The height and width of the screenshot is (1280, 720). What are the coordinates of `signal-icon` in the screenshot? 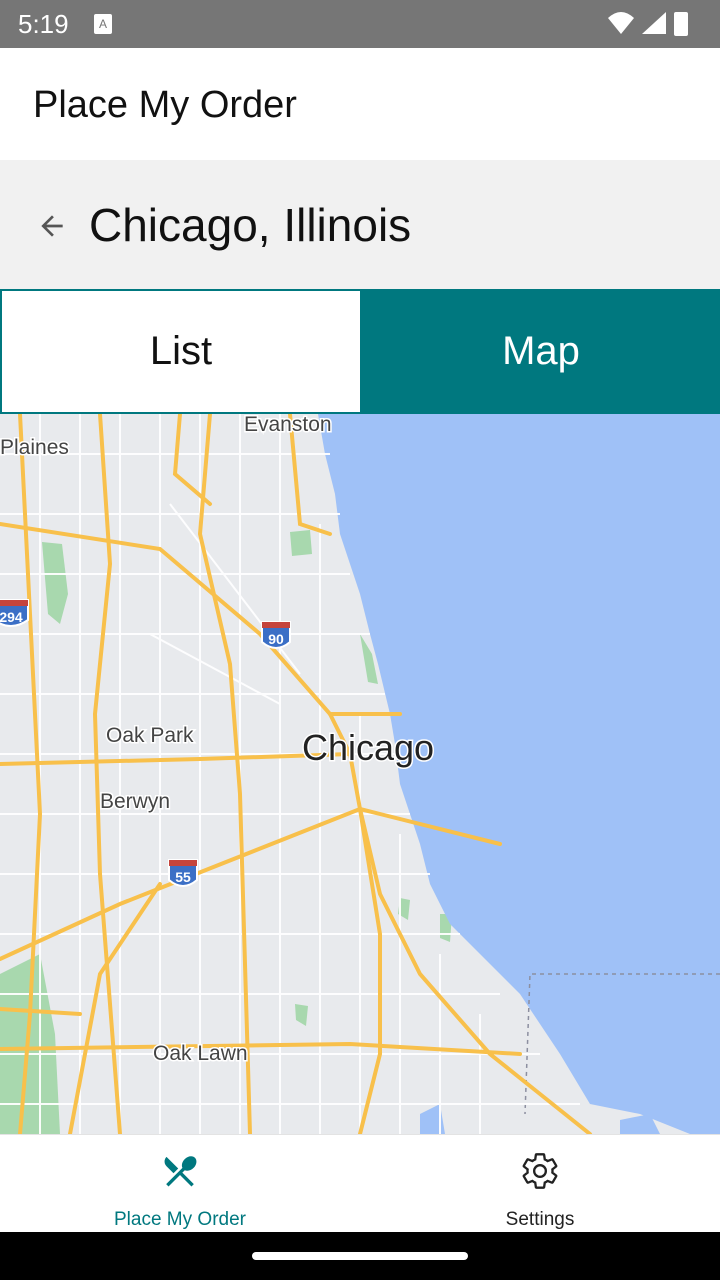 It's located at (654, 23).